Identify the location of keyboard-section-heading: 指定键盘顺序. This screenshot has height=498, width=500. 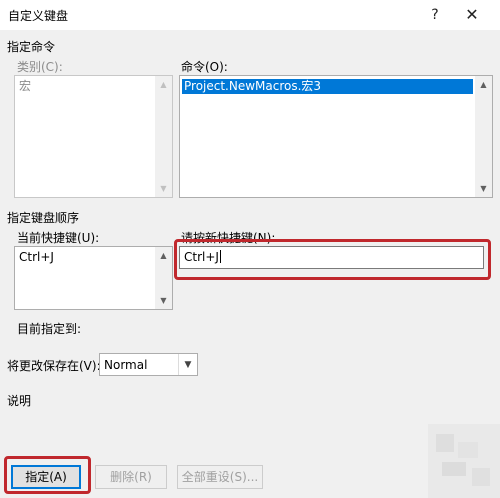
(43, 218).